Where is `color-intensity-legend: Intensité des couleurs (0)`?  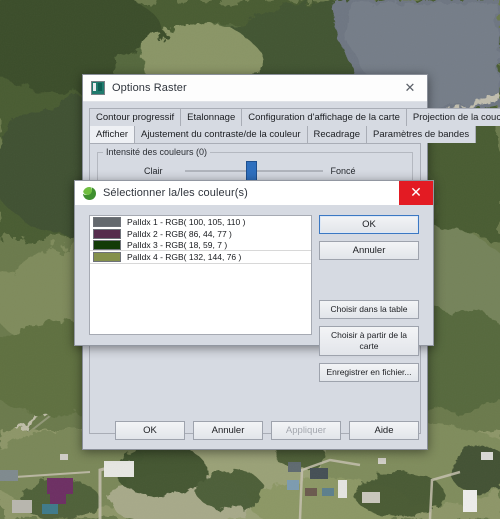
color-intensity-legend: Intensité des couleurs (0) is located at coordinates (157, 152).